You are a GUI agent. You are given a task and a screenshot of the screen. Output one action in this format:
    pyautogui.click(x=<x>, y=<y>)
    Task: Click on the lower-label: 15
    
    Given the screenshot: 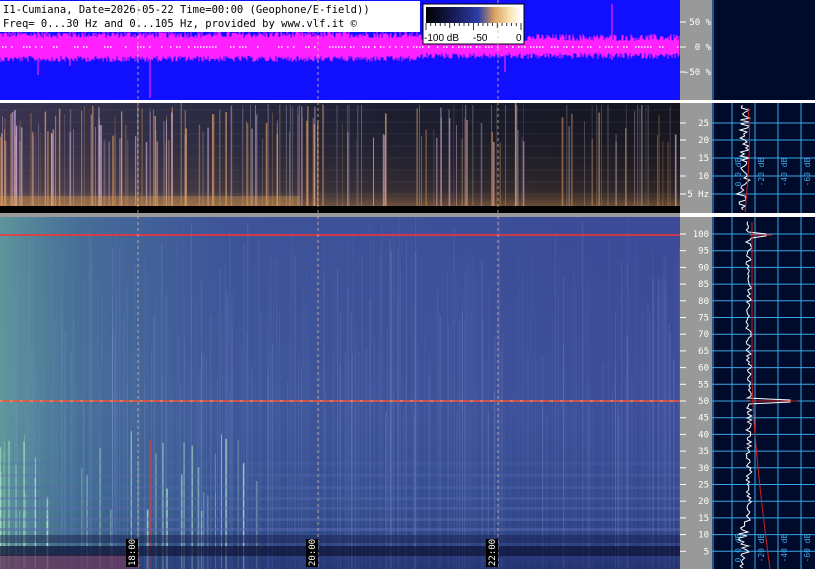 What is the action you would take?
    pyautogui.click(x=703, y=519)
    